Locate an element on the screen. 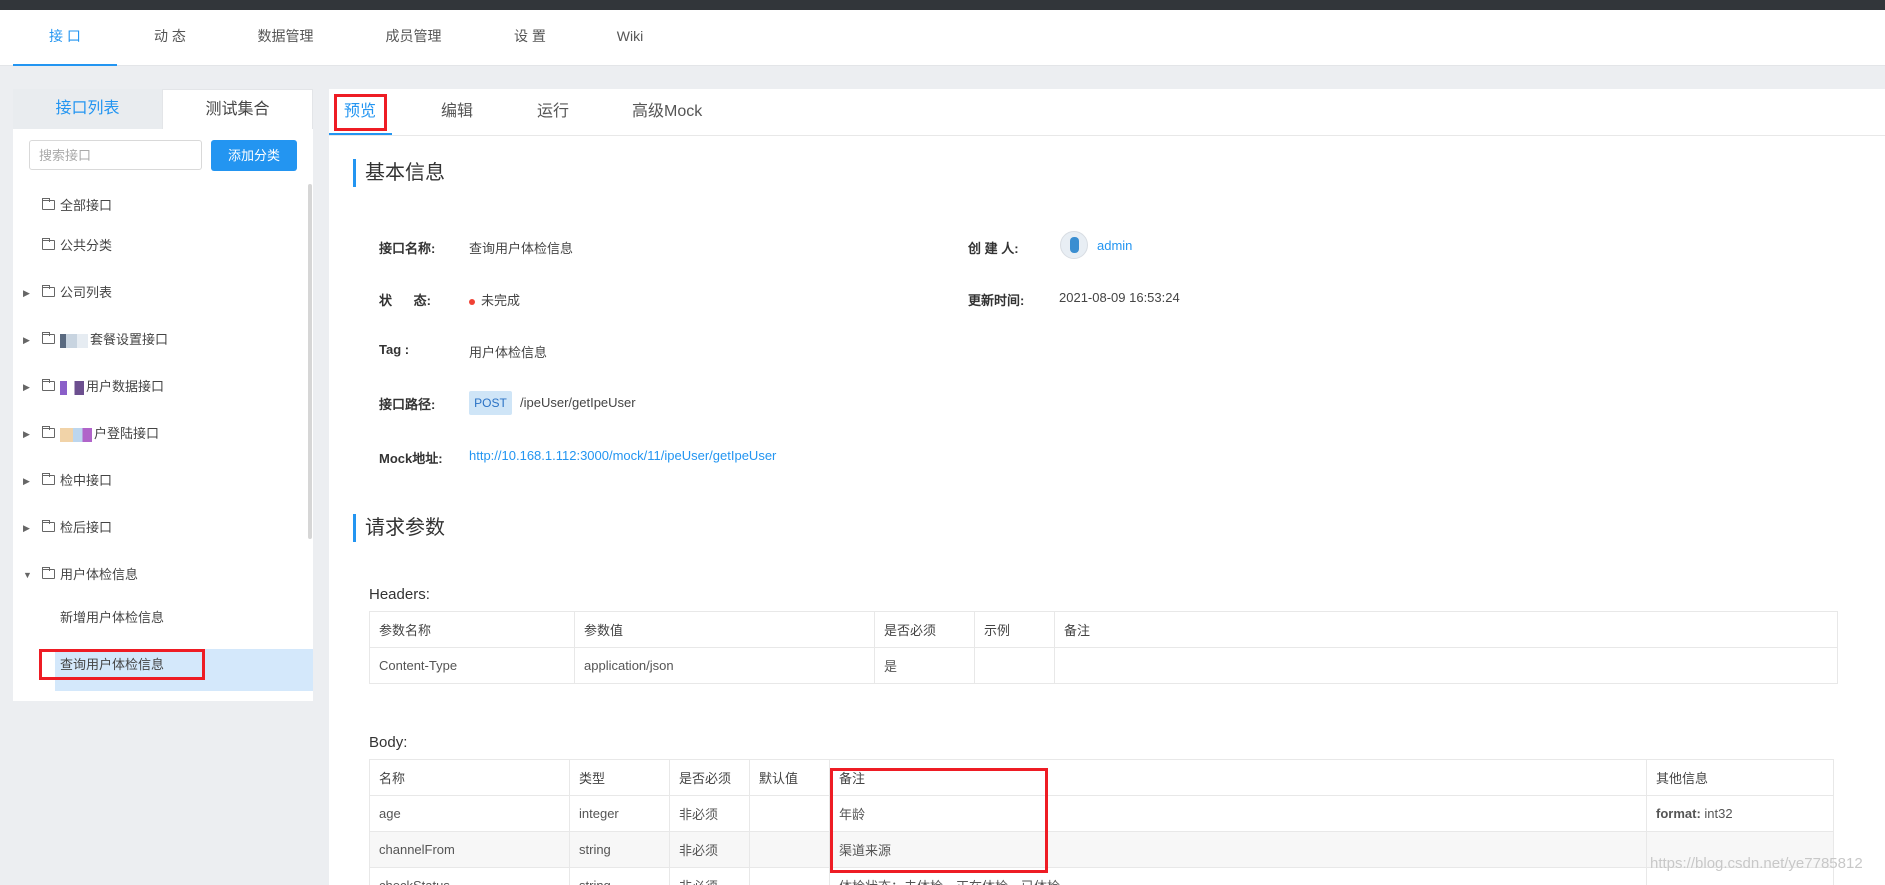  tab-advanced-mock: 高级Mock is located at coordinates (667, 112).